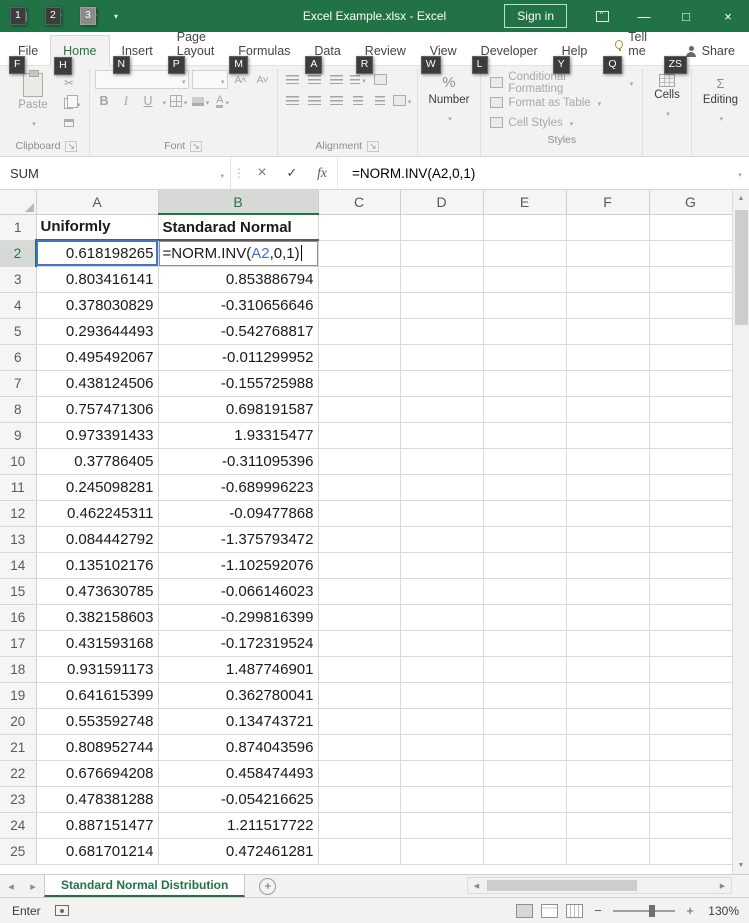 This screenshot has height=923, width=749. I want to click on cell-E23, so click(525, 799).